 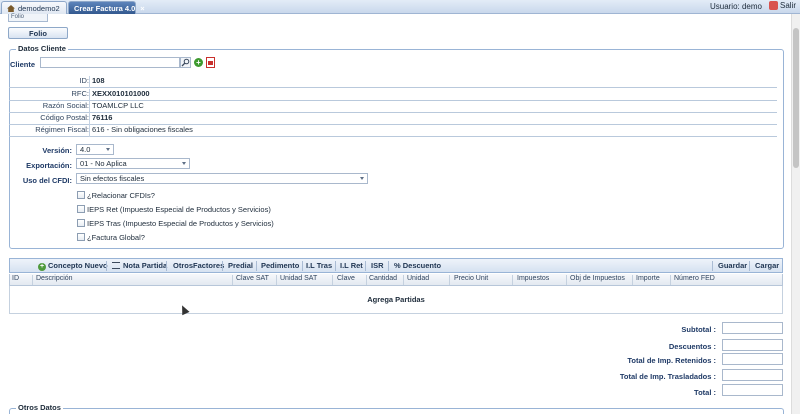 What do you see at coordinates (393, 119) in the screenshot?
I see `info-row-codigo-postal: Código Postal: 76116` at bounding box center [393, 119].